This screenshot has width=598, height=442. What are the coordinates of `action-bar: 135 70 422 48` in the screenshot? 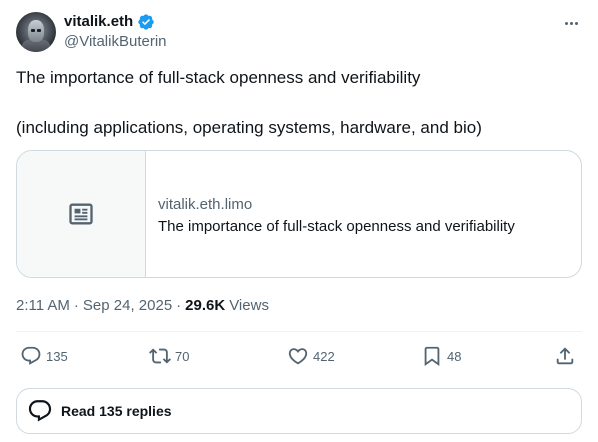 It's located at (299, 356).